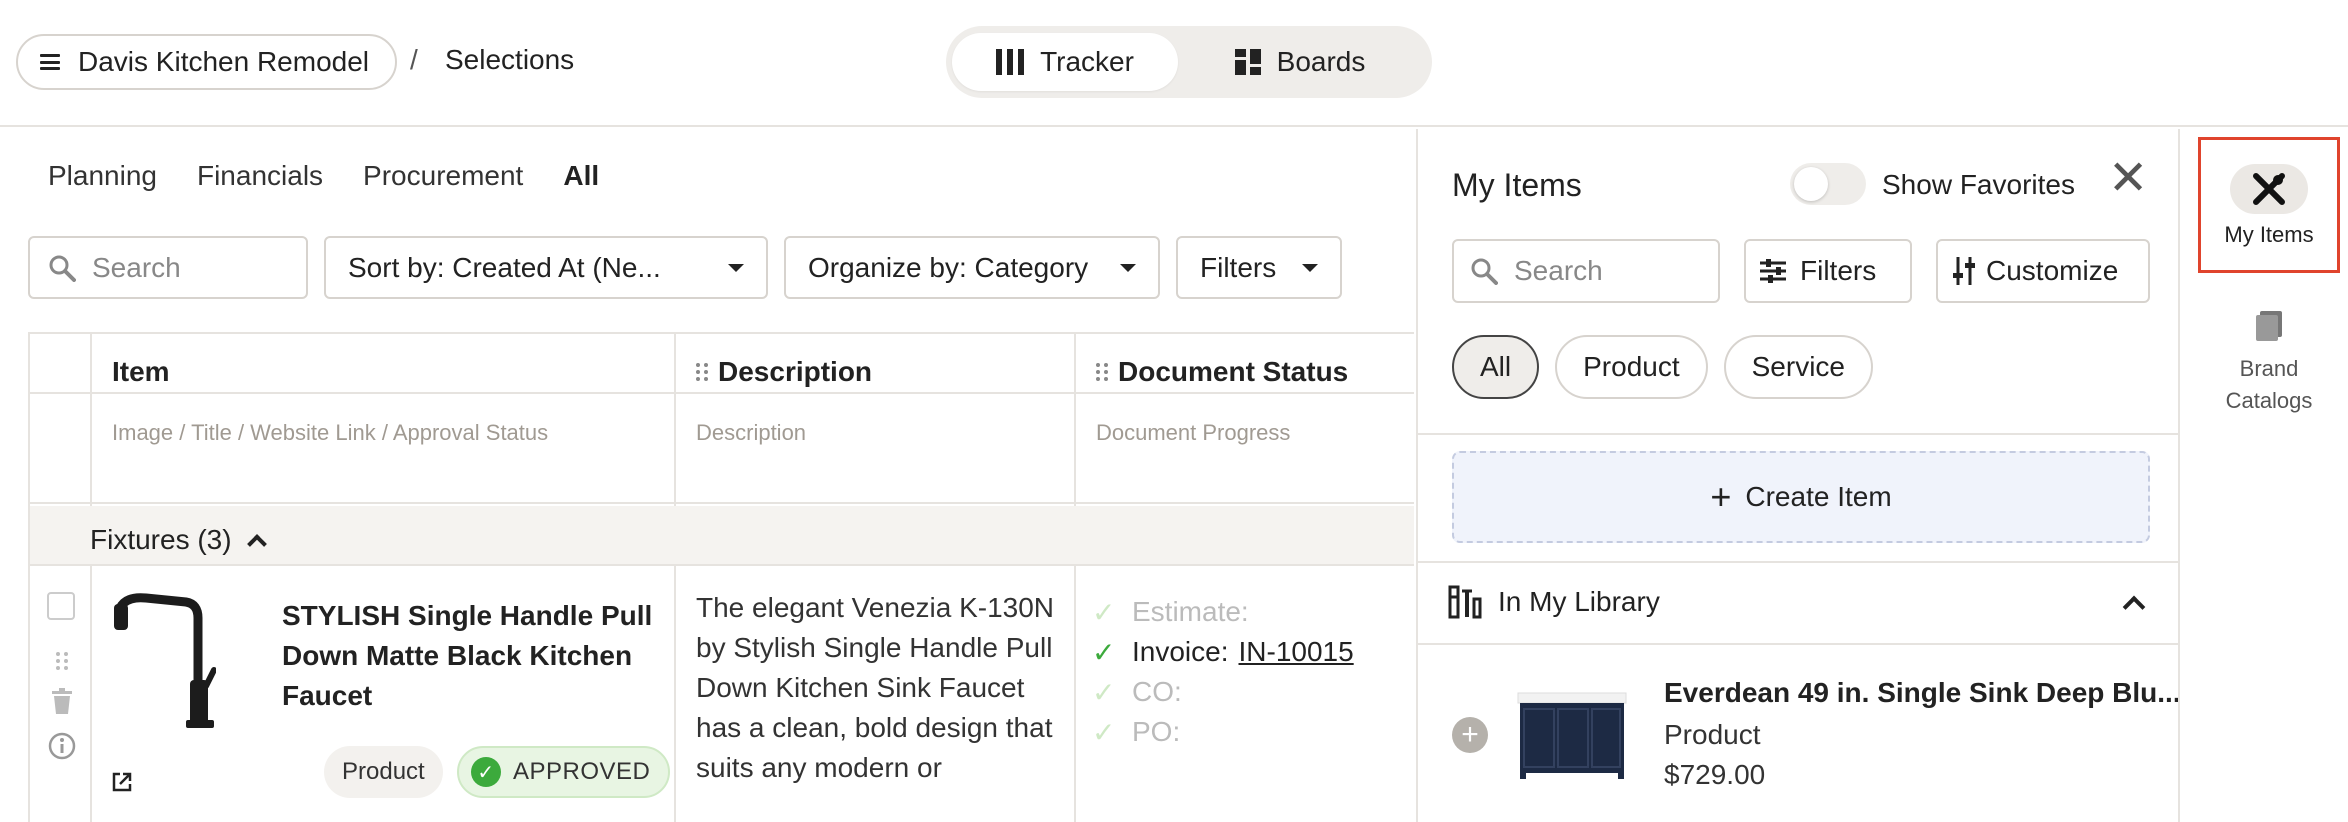 The height and width of the screenshot is (822, 2348). Describe the element at coordinates (50, 62) in the screenshot. I see `hamburger-icon` at that location.